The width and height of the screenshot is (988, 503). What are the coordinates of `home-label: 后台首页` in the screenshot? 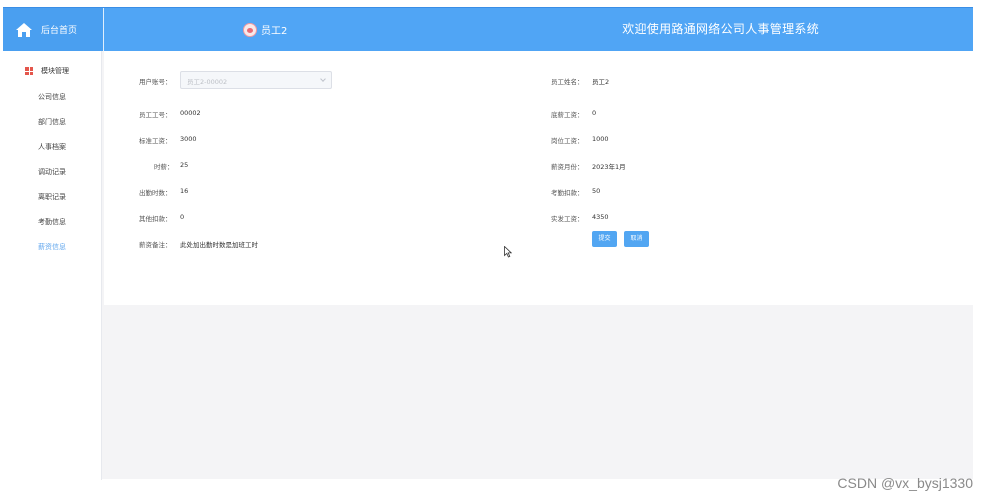 It's located at (59, 31).